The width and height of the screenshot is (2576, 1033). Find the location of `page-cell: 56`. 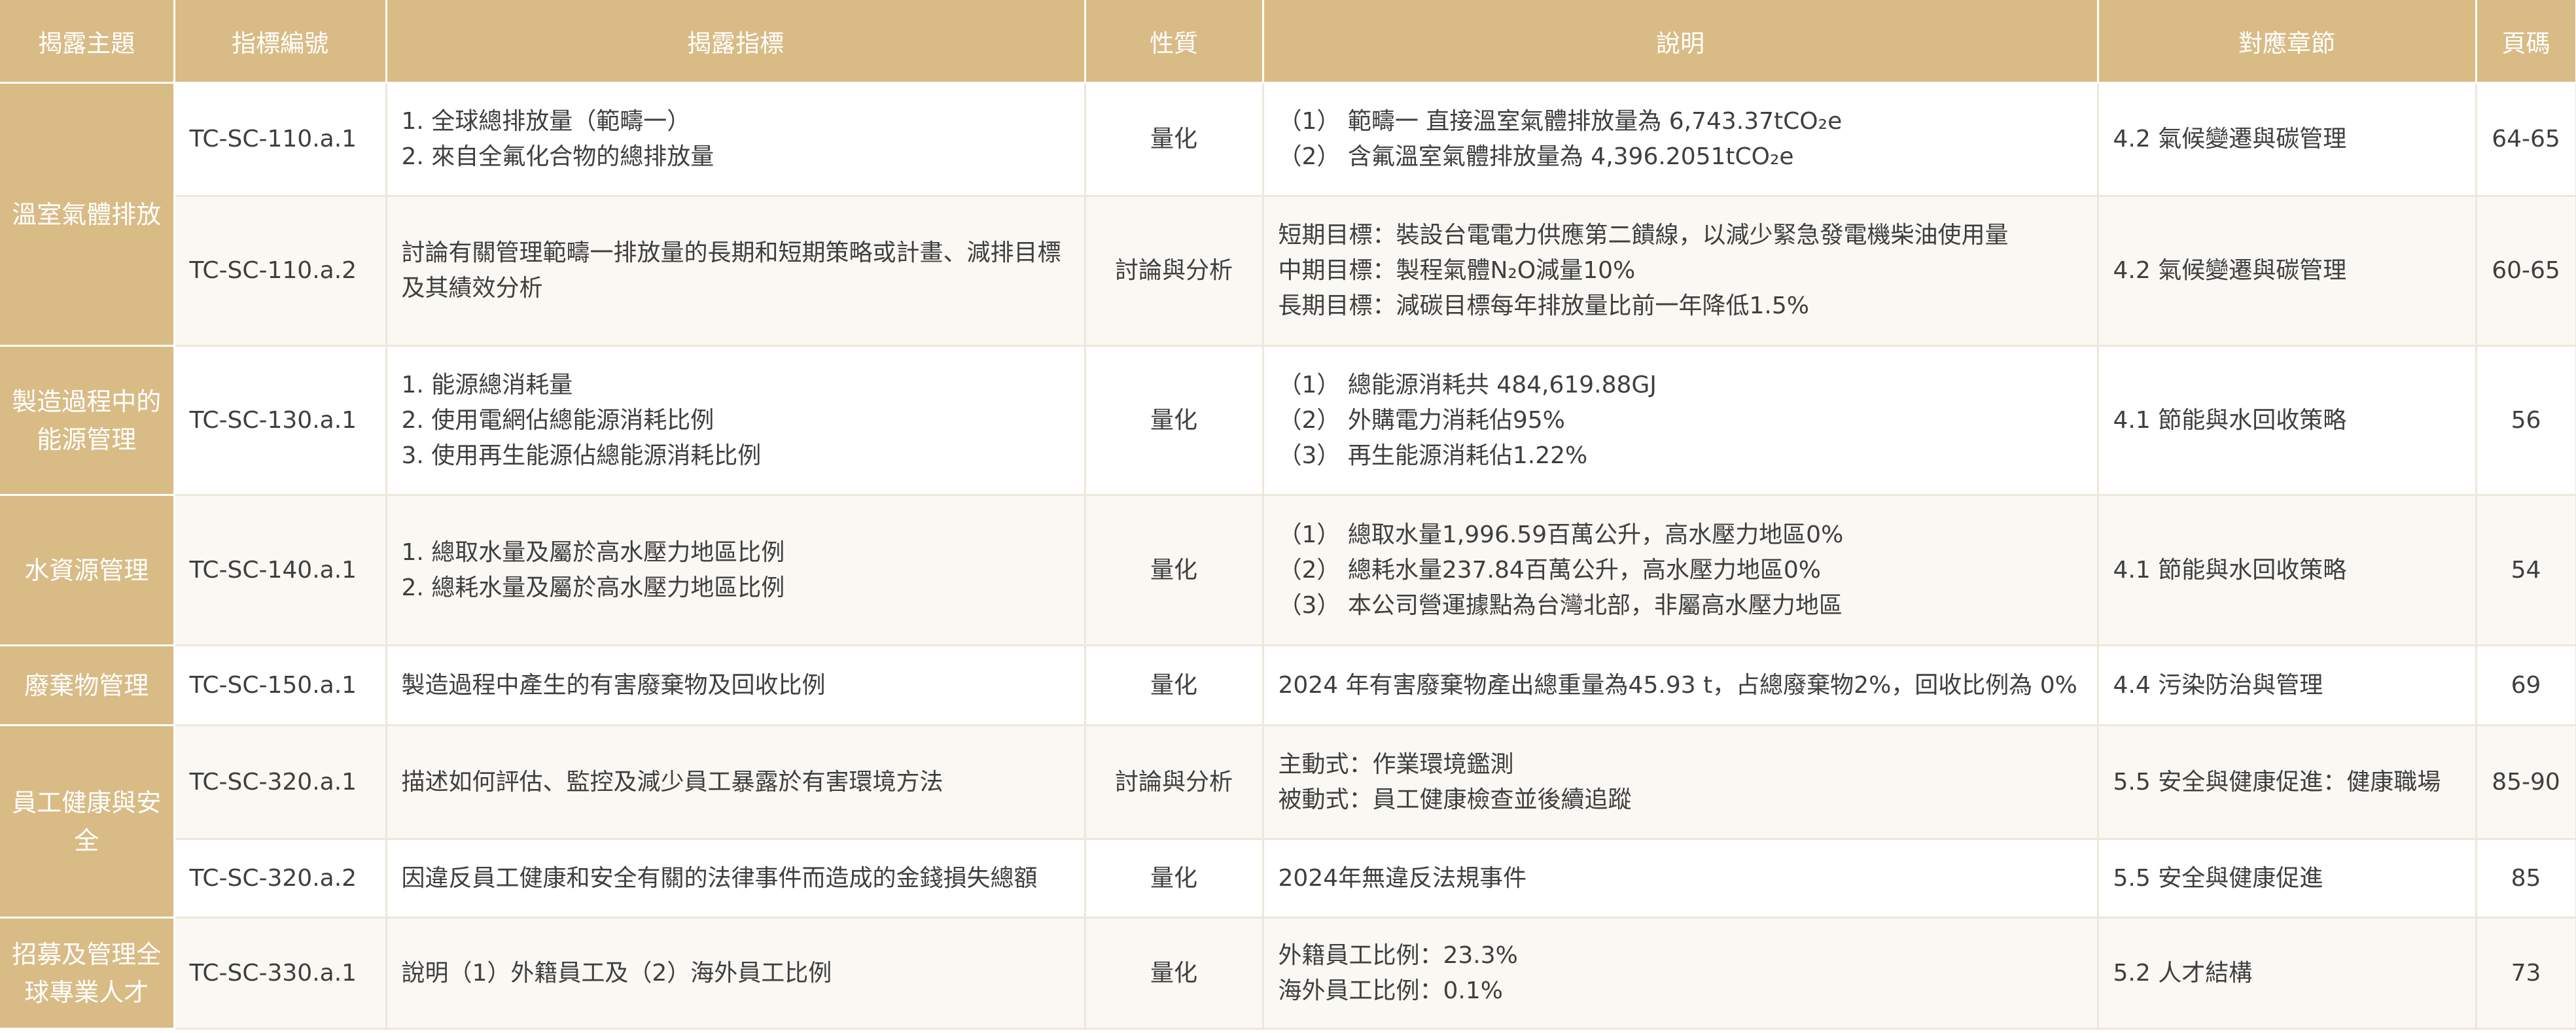

page-cell: 56 is located at coordinates (2526, 421).